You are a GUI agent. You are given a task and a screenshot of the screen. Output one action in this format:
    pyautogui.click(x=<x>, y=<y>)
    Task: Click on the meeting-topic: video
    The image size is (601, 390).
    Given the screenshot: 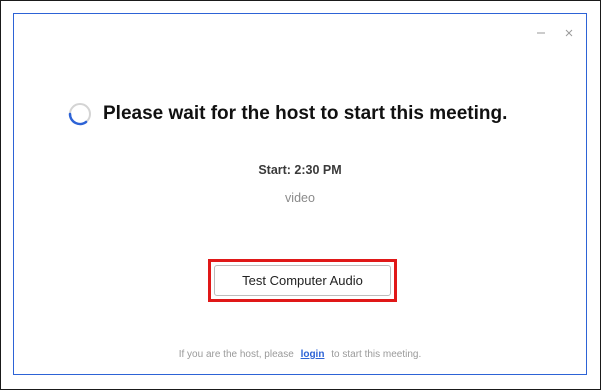 What is the action you would take?
    pyautogui.click(x=300, y=198)
    